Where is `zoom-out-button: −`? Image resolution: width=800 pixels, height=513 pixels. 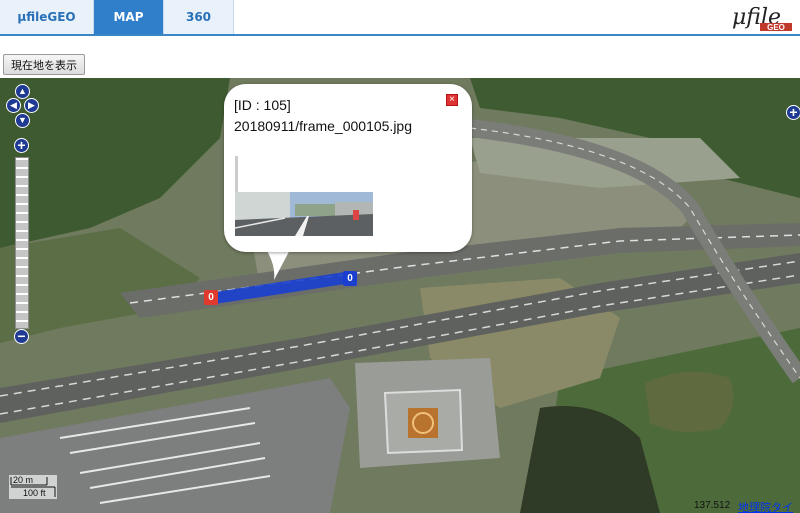 zoom-out-button: − is located at coordinates (21, 336).